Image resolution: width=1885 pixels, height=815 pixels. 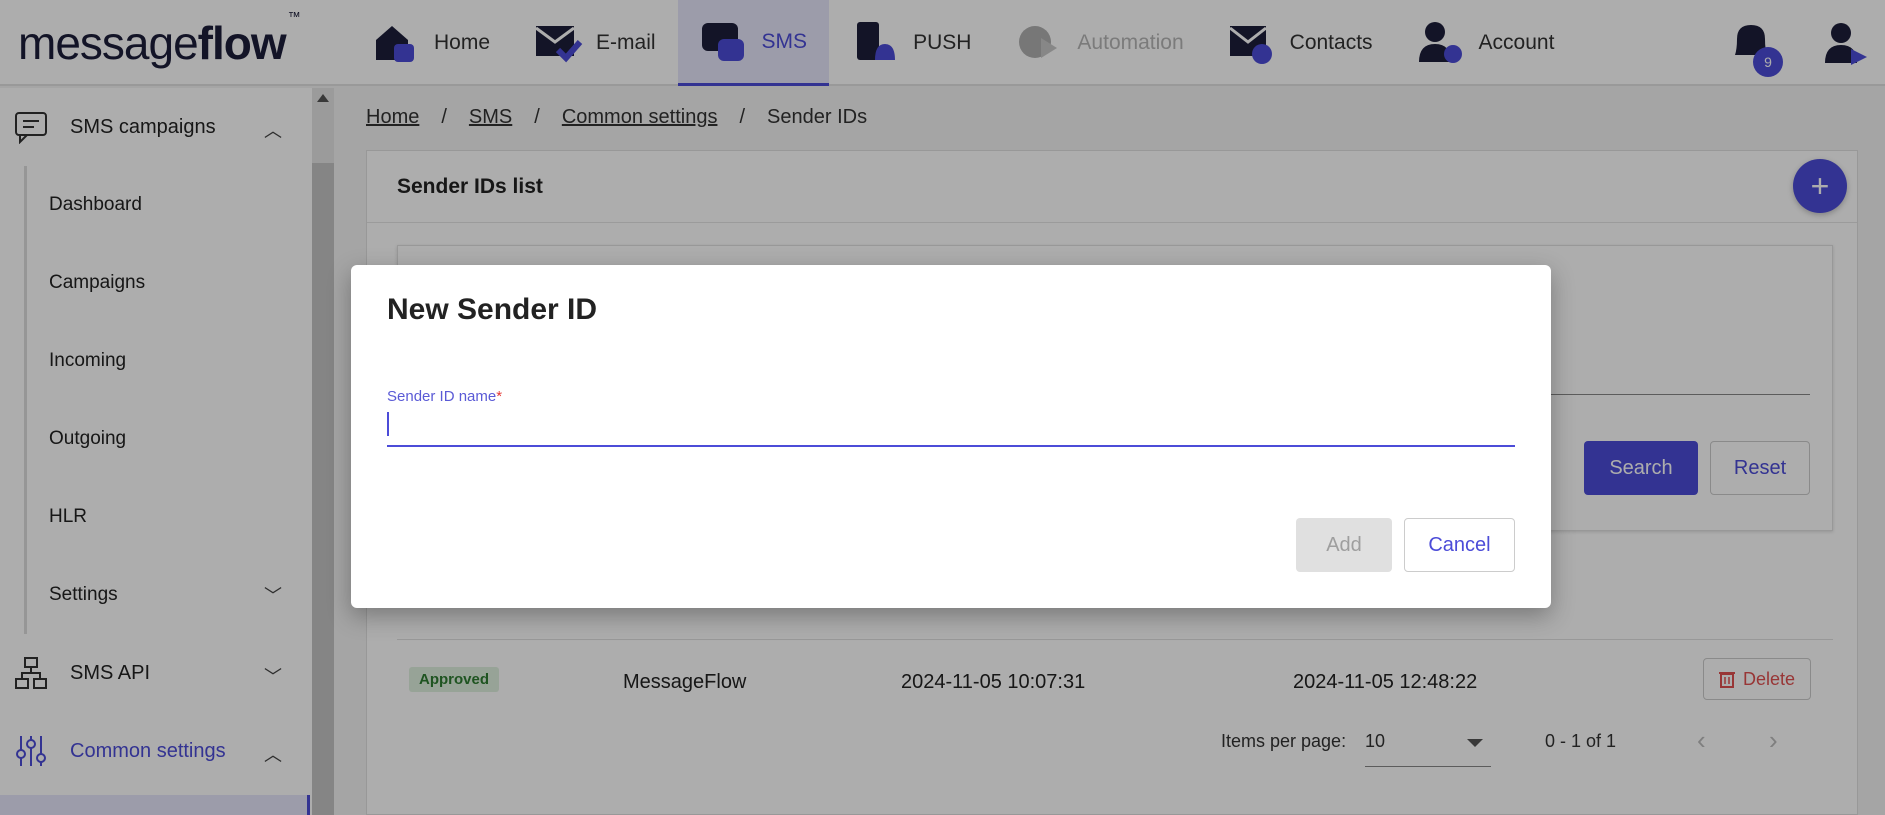 What do you see at coordinates (1459, 545) in the screenshot?
I see `cancel-button: Cancel` at bounding box center [1459, 545].